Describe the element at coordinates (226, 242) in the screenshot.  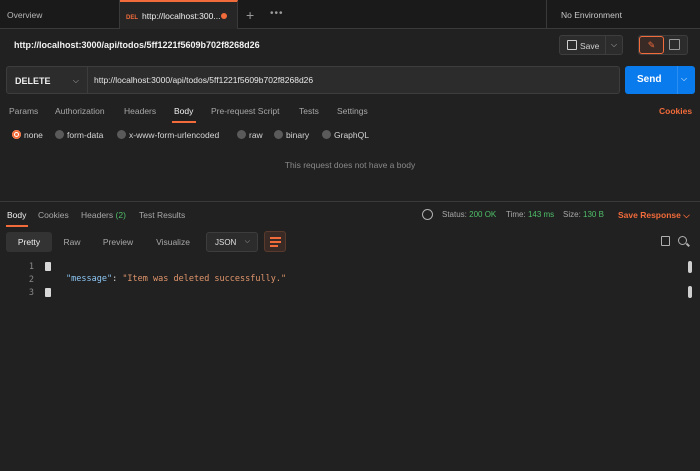
I see `language-value: JSON` at that location.